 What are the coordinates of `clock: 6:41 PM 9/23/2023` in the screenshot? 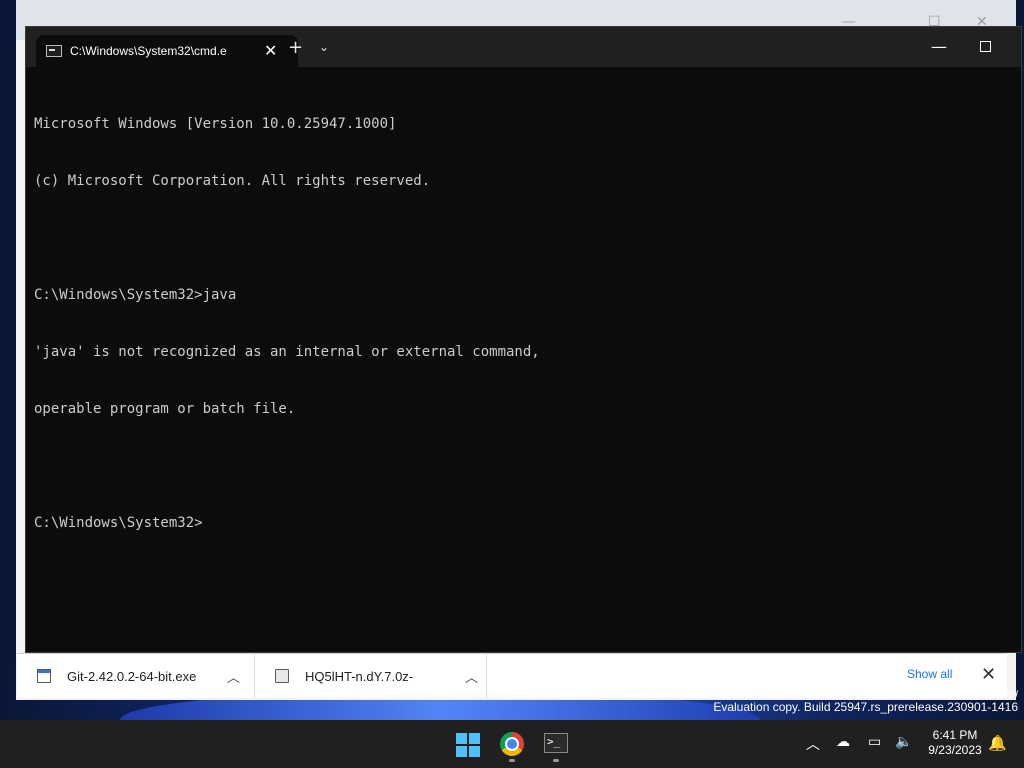 It's located at (955, 743).